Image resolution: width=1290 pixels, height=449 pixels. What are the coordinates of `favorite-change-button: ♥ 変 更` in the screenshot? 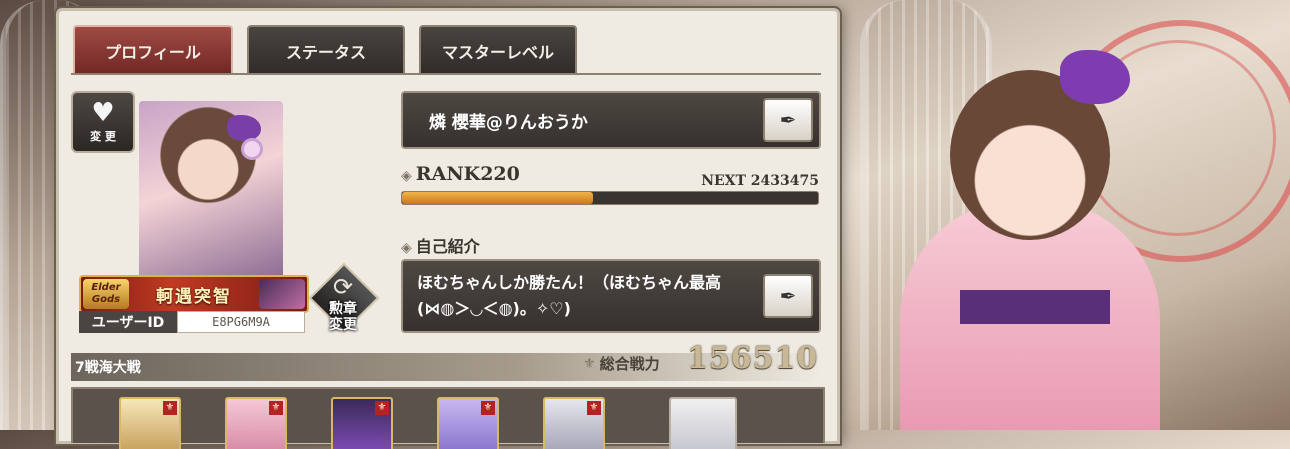 It's located at (103, 122).